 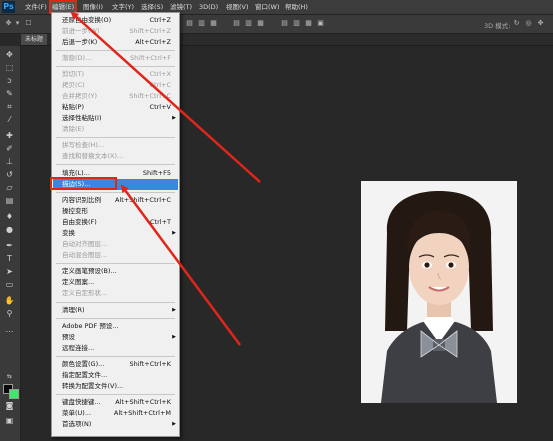 I want to click on arrow-to-edit-menu, so click(x=165, y=97).